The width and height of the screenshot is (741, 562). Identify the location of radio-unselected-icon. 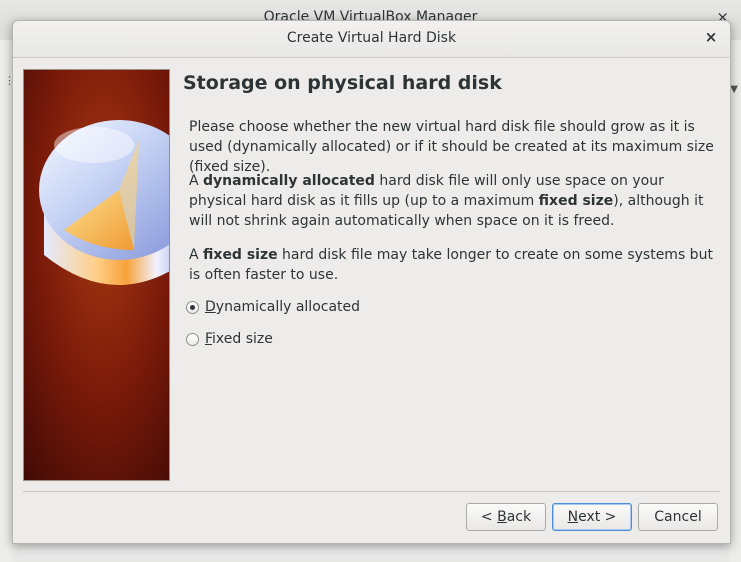
(192, 339).